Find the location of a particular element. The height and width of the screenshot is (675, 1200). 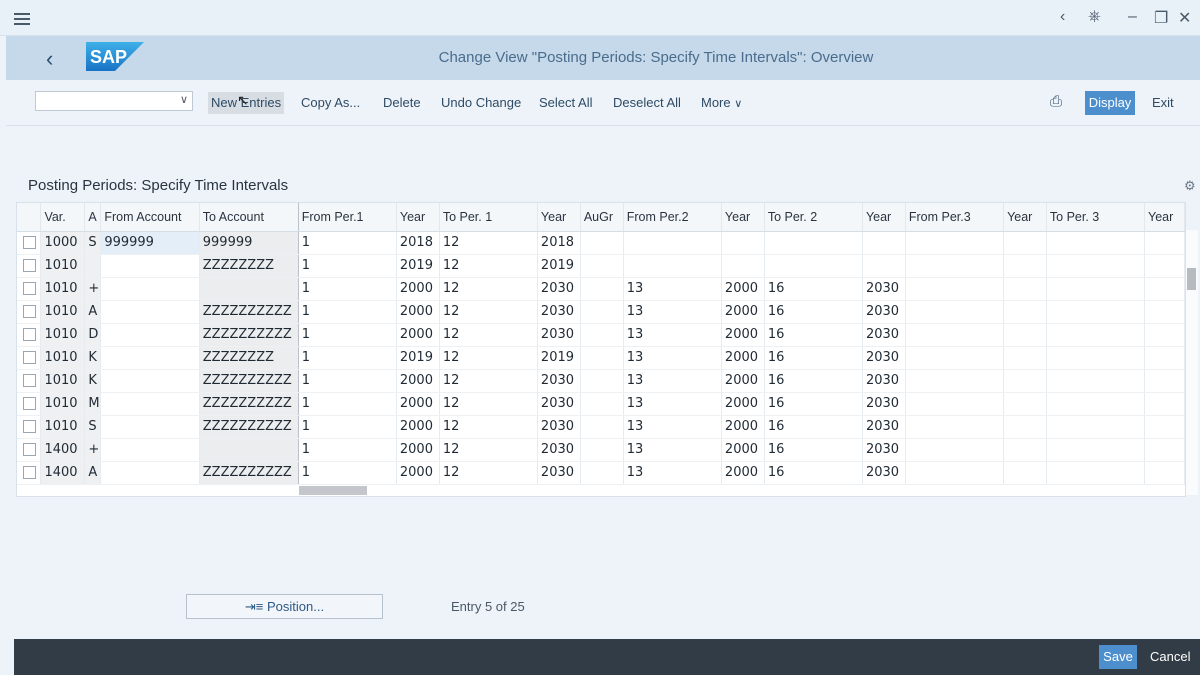

column-header is located at coordinates (29, 217).